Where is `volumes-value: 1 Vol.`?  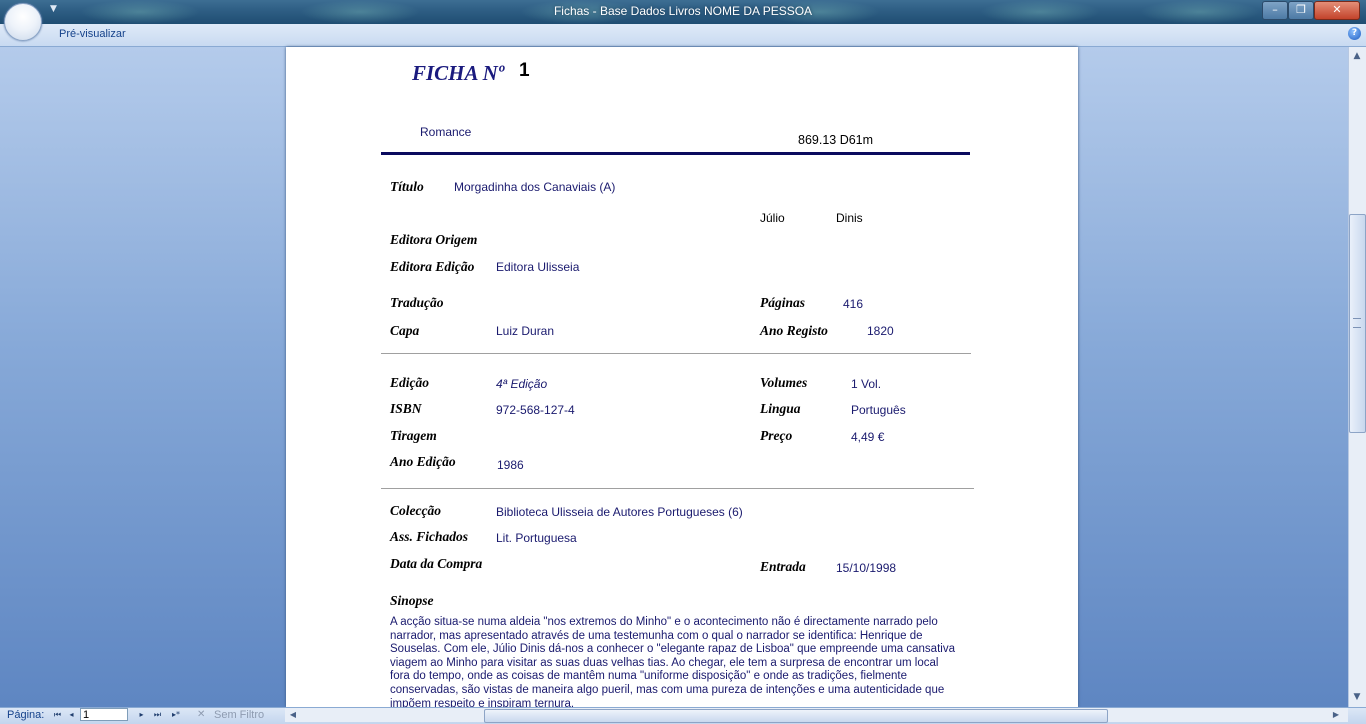
volumes-value: 1 Vol. is located at coordinates (866, 384).